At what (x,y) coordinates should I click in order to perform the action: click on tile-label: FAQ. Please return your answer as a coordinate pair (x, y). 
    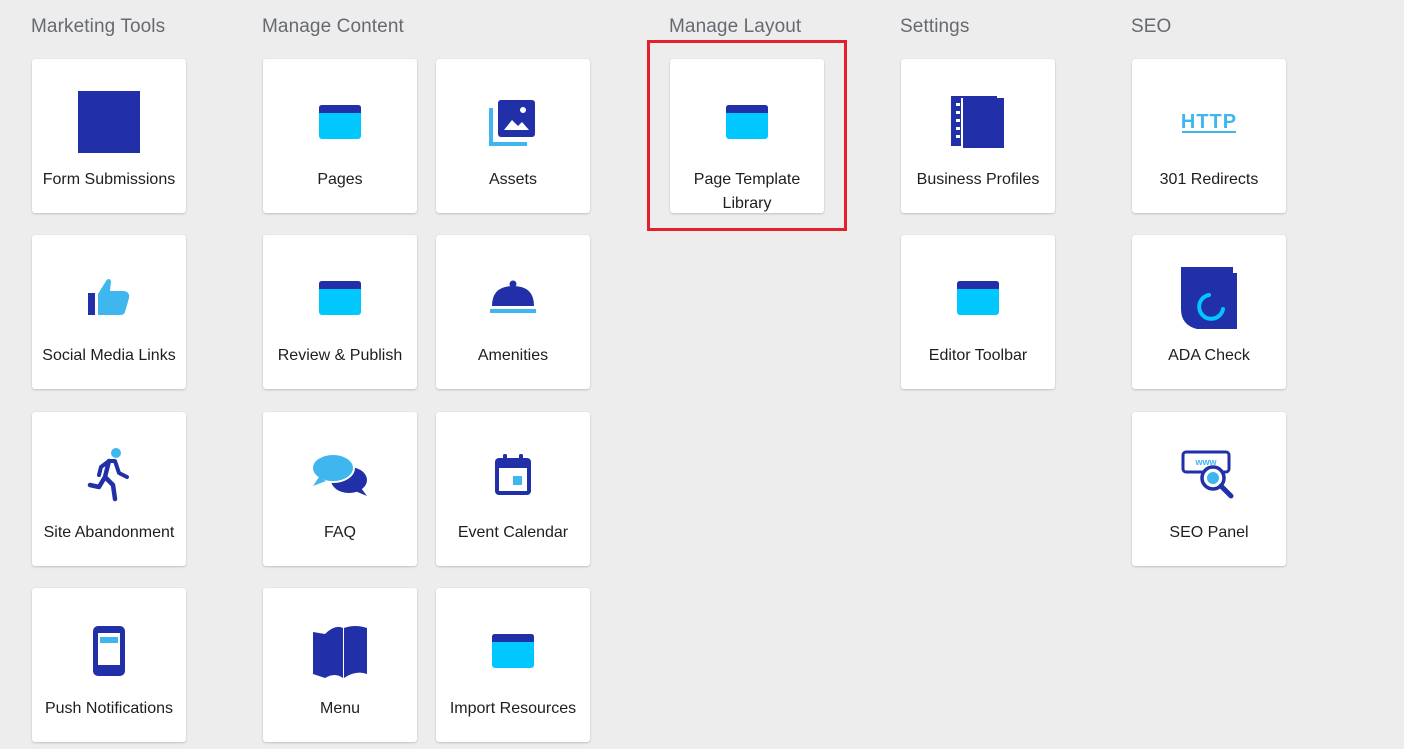
    Looking at the image, I should click on (339, 532).